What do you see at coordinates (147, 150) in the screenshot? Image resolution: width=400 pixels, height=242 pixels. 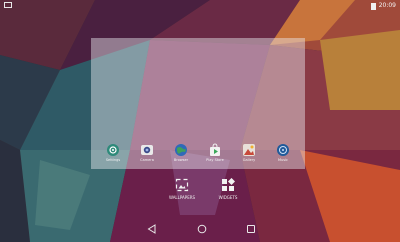 I see `camera-icon` at bounding box center [147, 150].